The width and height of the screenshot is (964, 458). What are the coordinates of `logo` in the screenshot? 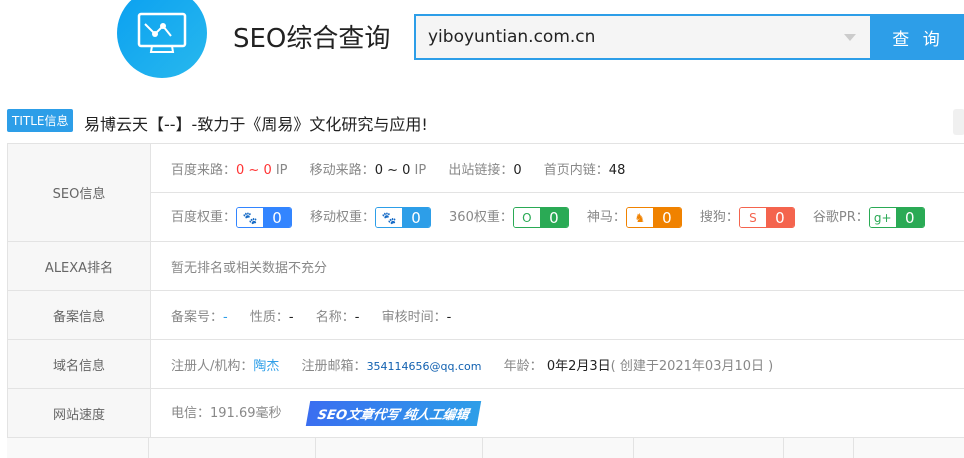 It's located at (162, 39).